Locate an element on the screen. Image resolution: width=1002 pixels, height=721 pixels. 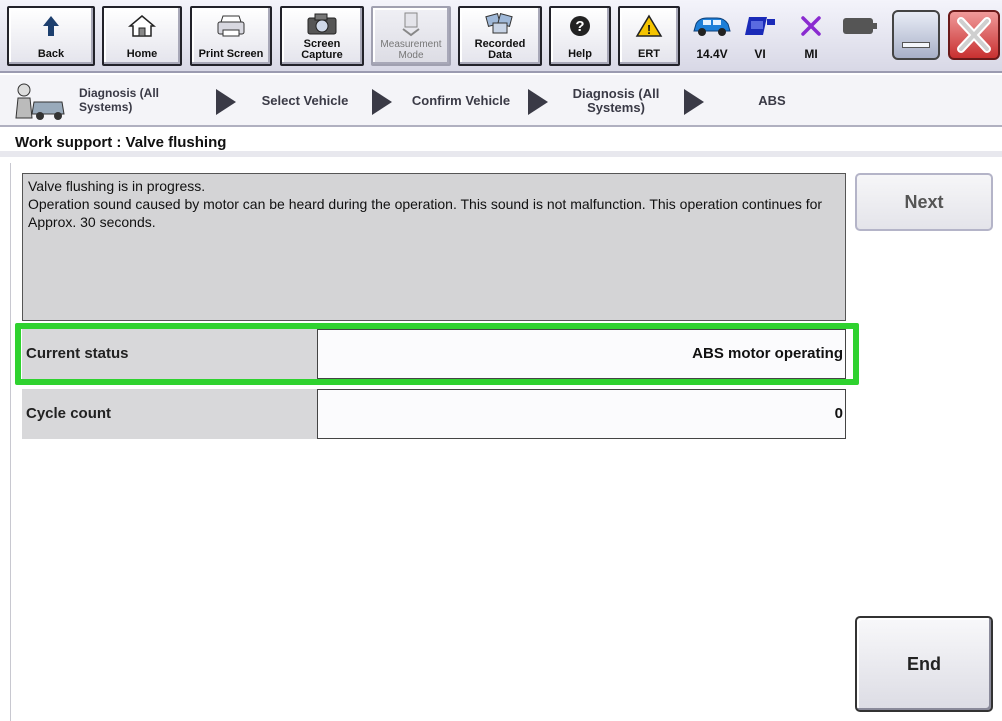
mi-disconnected-icon is located at coordinates (811, 26).